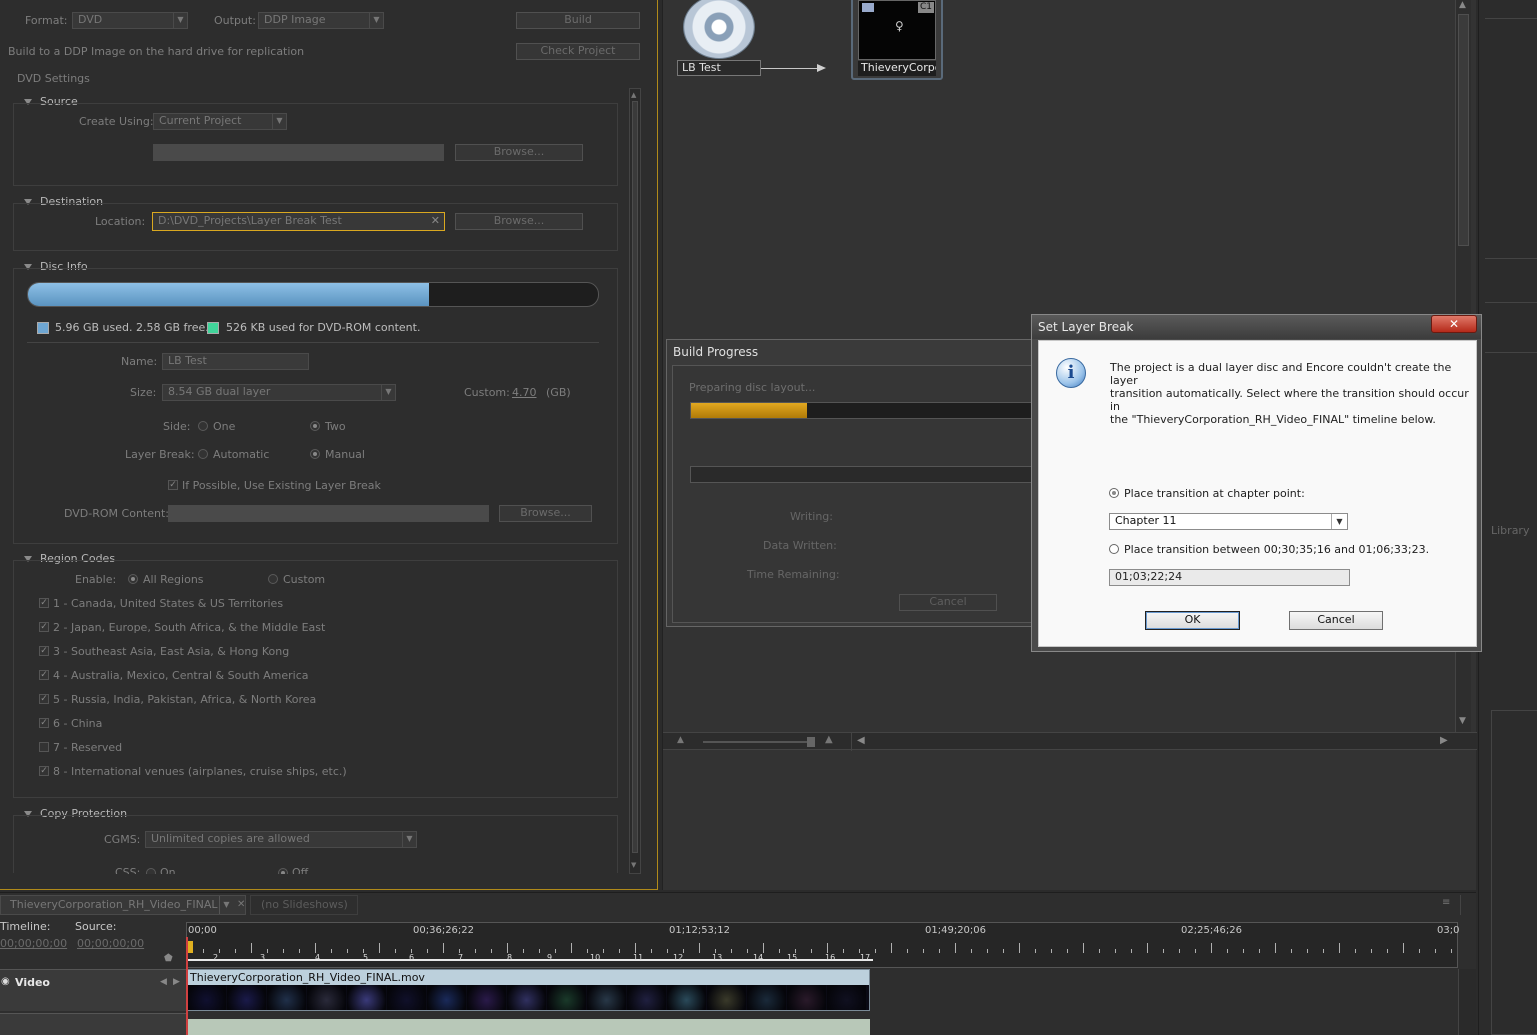 The width and height of the screenshot is (1537, 1035). I want to click on flowchart-bottom-bar: ▲ ▲ ◀ ▶, so click(1070, 741).